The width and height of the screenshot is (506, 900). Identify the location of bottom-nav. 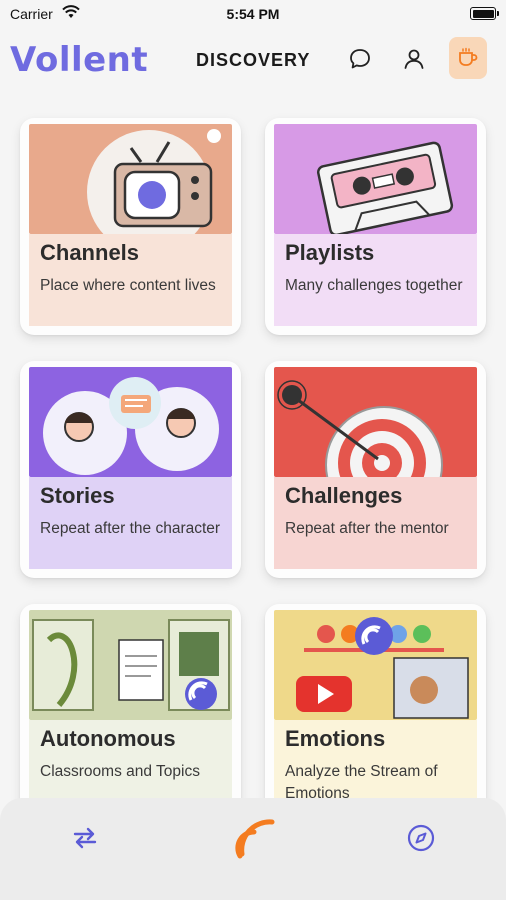
(253, 849).